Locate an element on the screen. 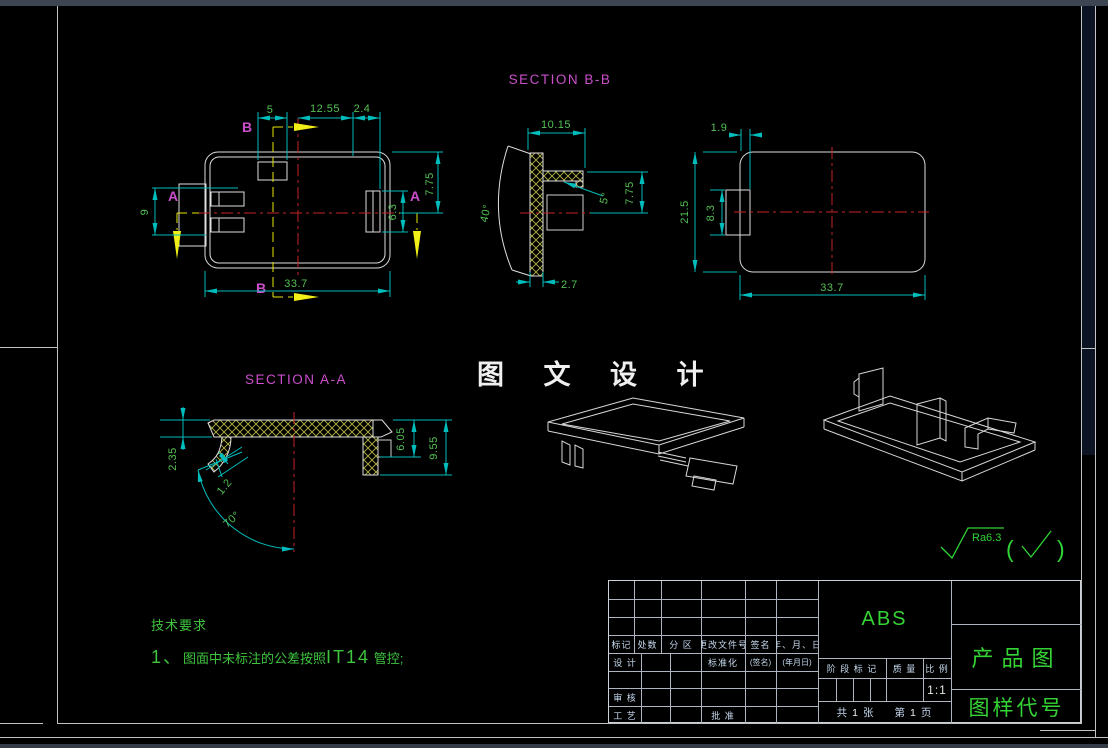 This screenshot has height=748, width=1108. bb-extension-lines is located at coordinates (587, 207).